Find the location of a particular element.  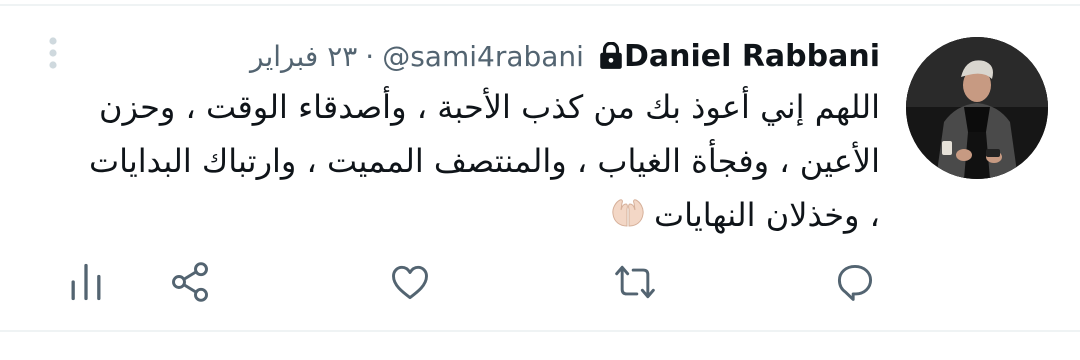

lock-icon is located at coordinates (612, 56).